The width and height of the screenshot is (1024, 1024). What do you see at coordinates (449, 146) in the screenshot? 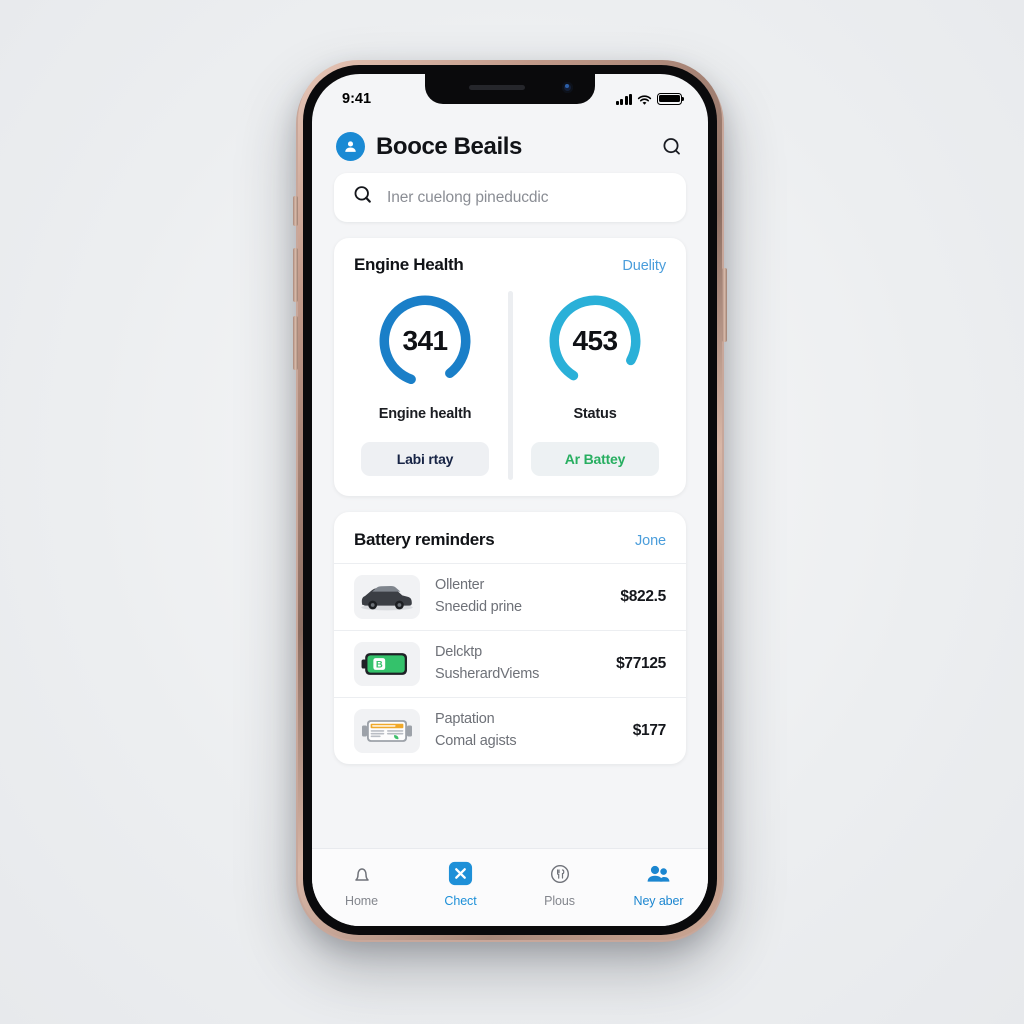
I see `page-title: Booce Beails` at bounding box center [449, 146].